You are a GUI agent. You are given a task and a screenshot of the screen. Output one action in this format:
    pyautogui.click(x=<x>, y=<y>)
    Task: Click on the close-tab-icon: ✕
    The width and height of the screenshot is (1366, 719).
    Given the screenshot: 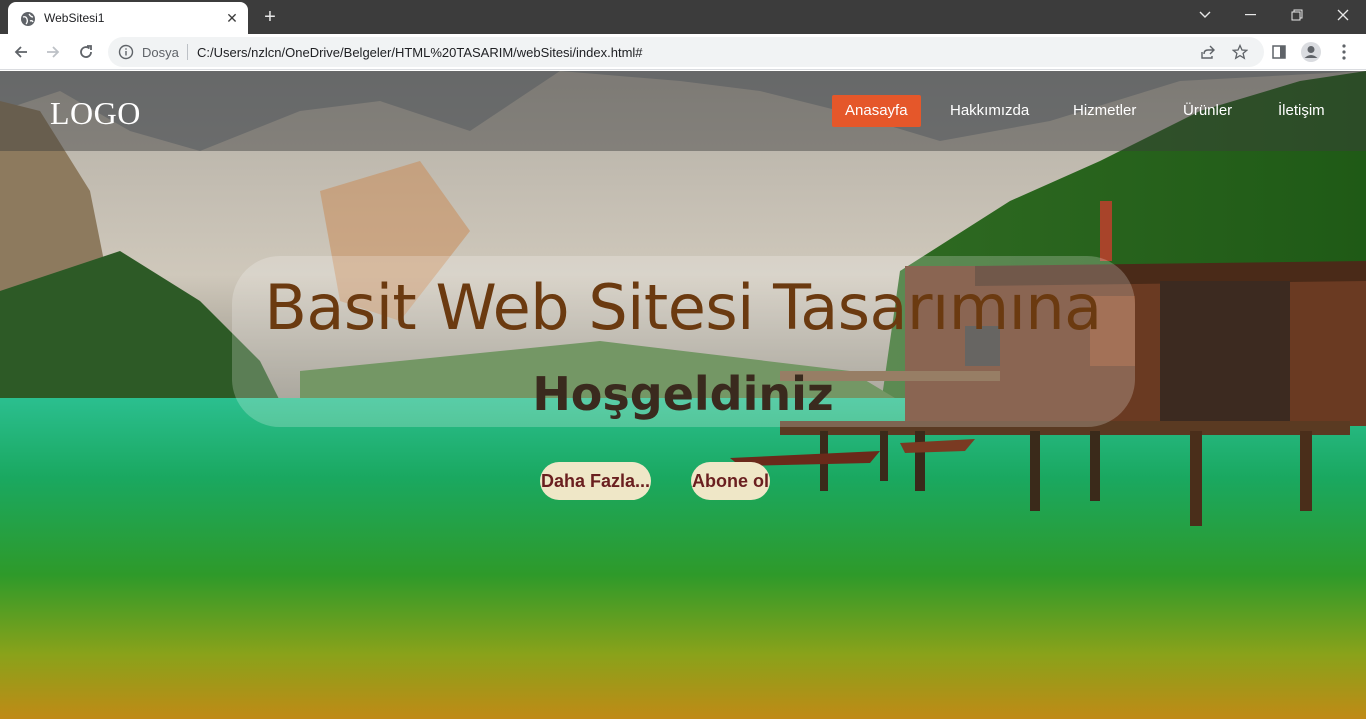 What is the action you would take?
    pyautogui.click(x=232, y=18)
    